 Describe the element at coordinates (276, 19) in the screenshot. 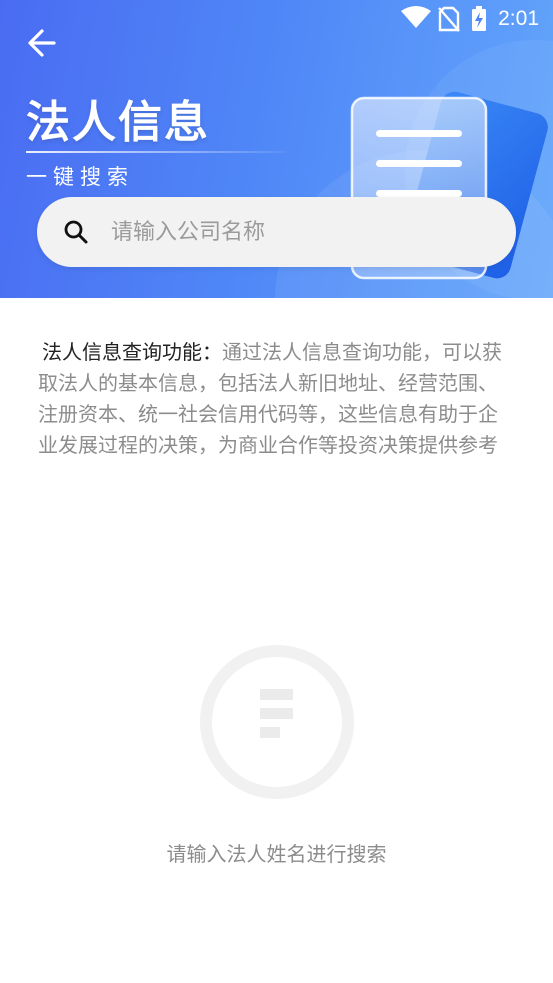

I see `status-bar: 2:01` at that location.